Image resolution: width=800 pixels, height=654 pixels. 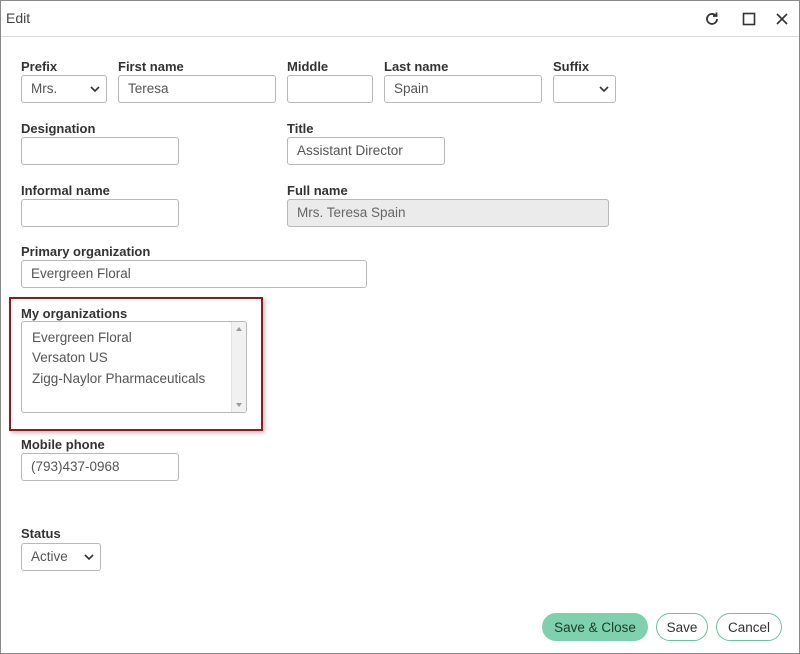 What do you see at coordinates (238, 367) in the screenshot?
I see `listbox-scrollbar` at bounding box center [238, 367].